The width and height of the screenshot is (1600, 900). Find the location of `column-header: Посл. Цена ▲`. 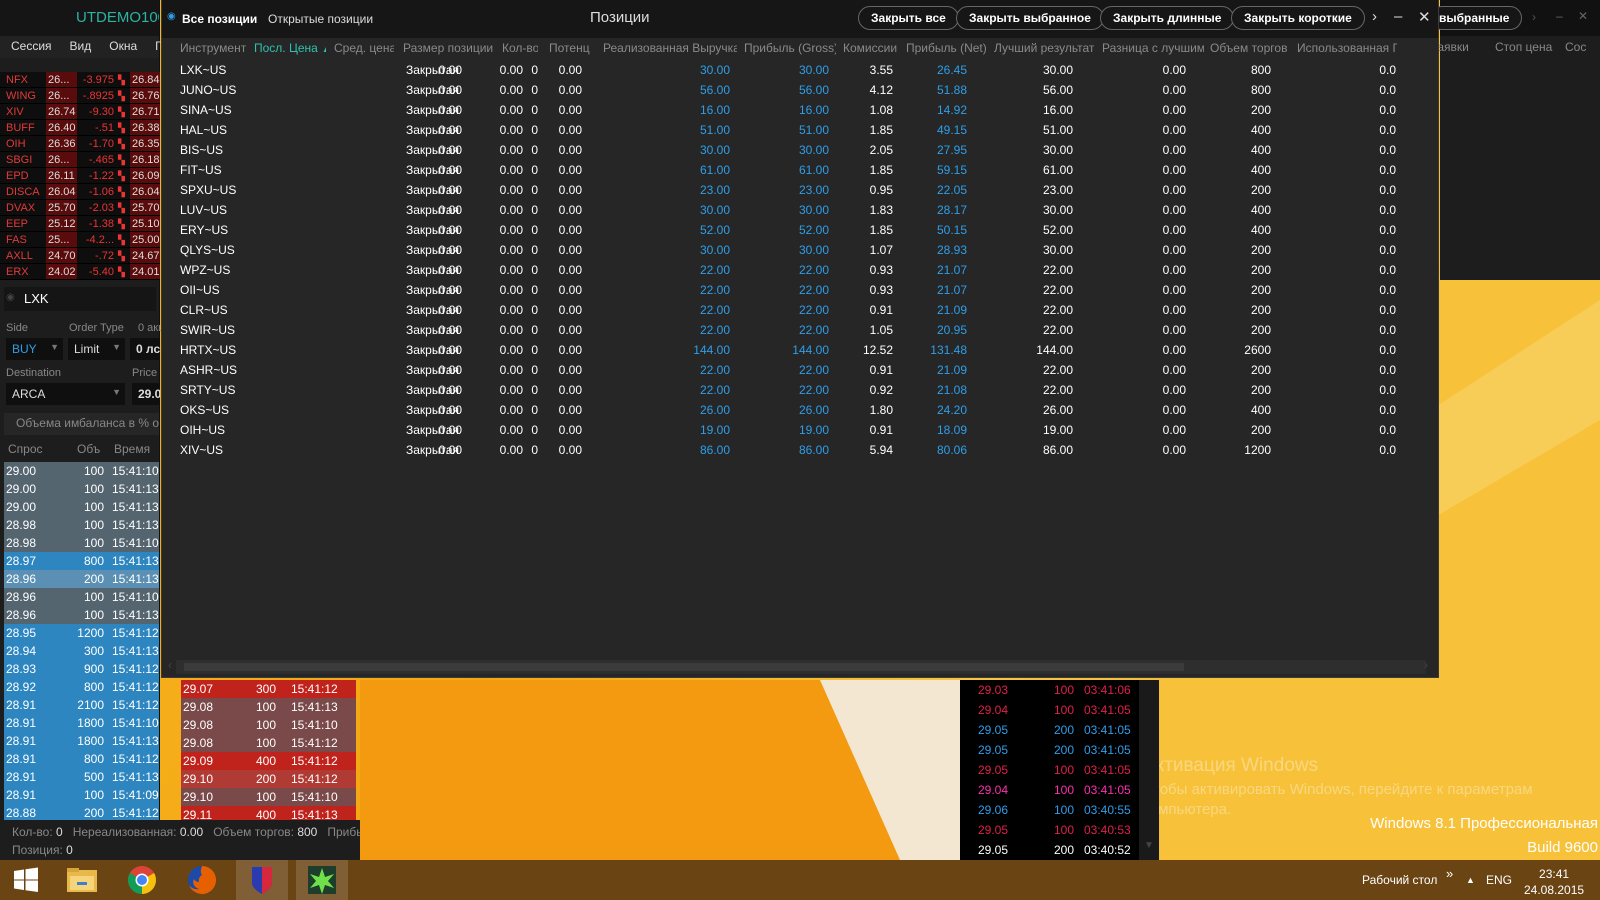

column-header: Посл. Цена ▲ is located at coordinates (290, 48).